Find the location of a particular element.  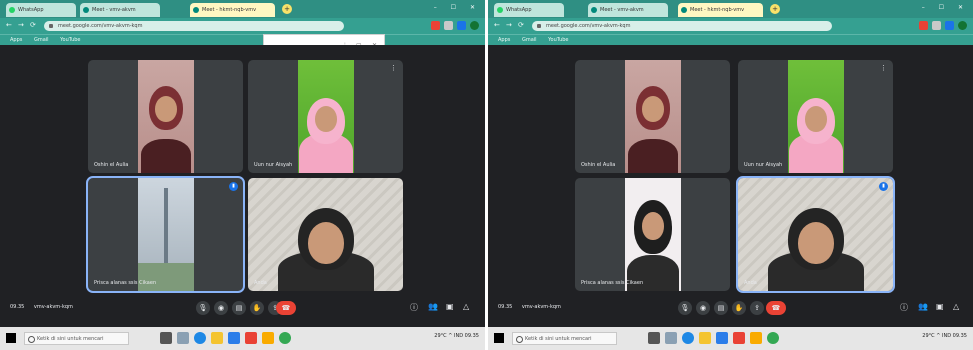

participant-name: Prisca alanas ssis Cikaen is located at coordinates (612, 283).